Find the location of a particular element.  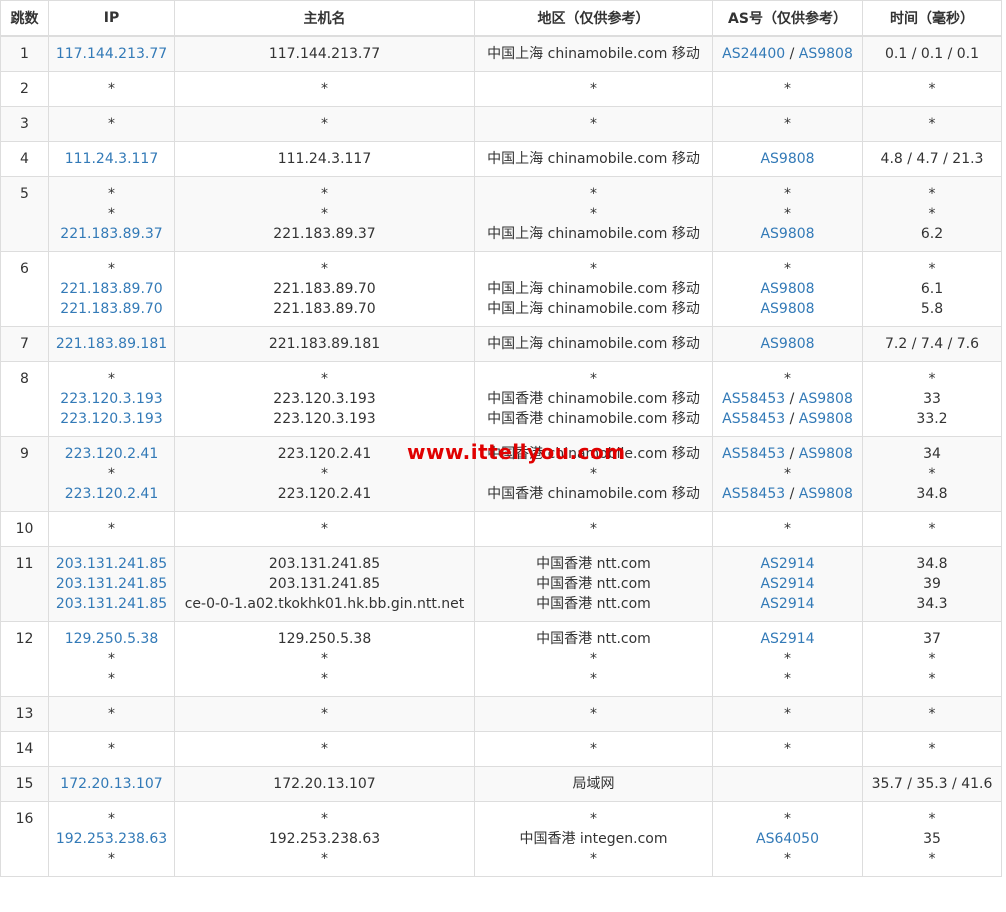

region-text: 中国香港 ntt.com is located at coordinates (593, 564).